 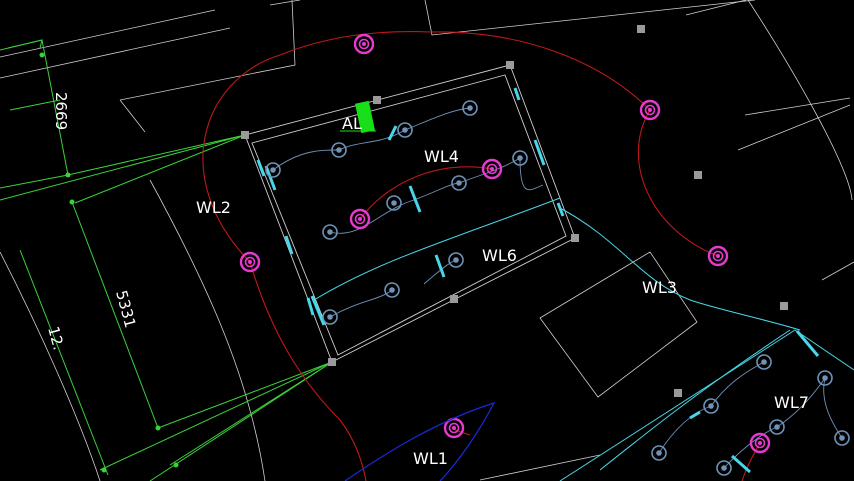 I want to click on label-wl2: WL2, so click(x=213, y=207).